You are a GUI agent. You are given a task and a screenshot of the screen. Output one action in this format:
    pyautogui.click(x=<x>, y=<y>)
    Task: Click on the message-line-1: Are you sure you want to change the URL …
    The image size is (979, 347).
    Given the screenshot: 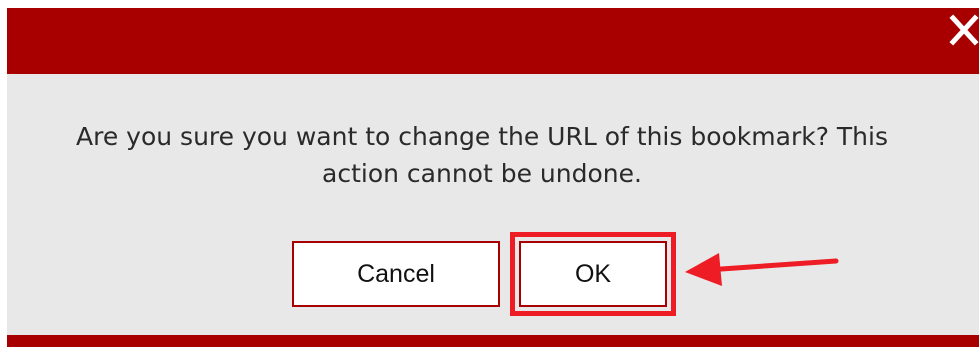 What is the action you would take?
    pyautogui.click(x=482, y=136)
    